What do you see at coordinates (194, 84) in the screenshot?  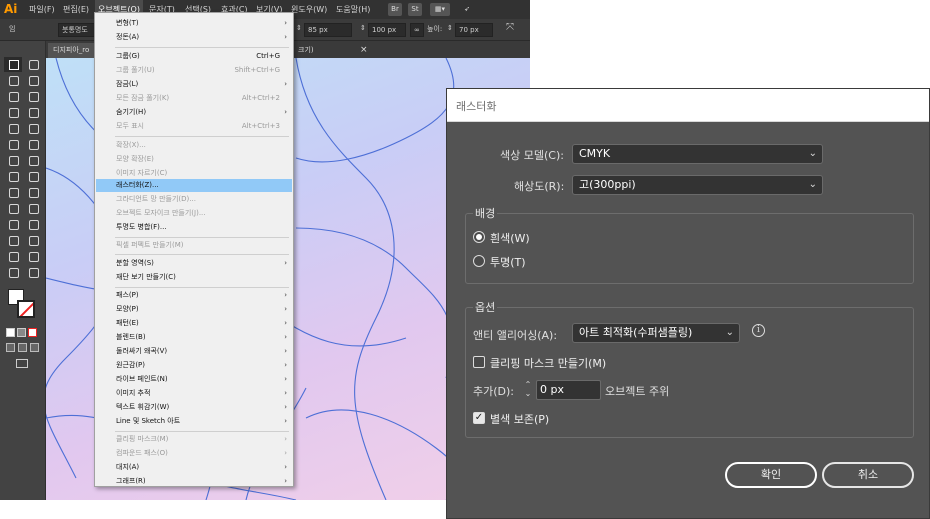 I see `menu-item-lock: 잠금(L) ›` at bounding box center [194, 84].